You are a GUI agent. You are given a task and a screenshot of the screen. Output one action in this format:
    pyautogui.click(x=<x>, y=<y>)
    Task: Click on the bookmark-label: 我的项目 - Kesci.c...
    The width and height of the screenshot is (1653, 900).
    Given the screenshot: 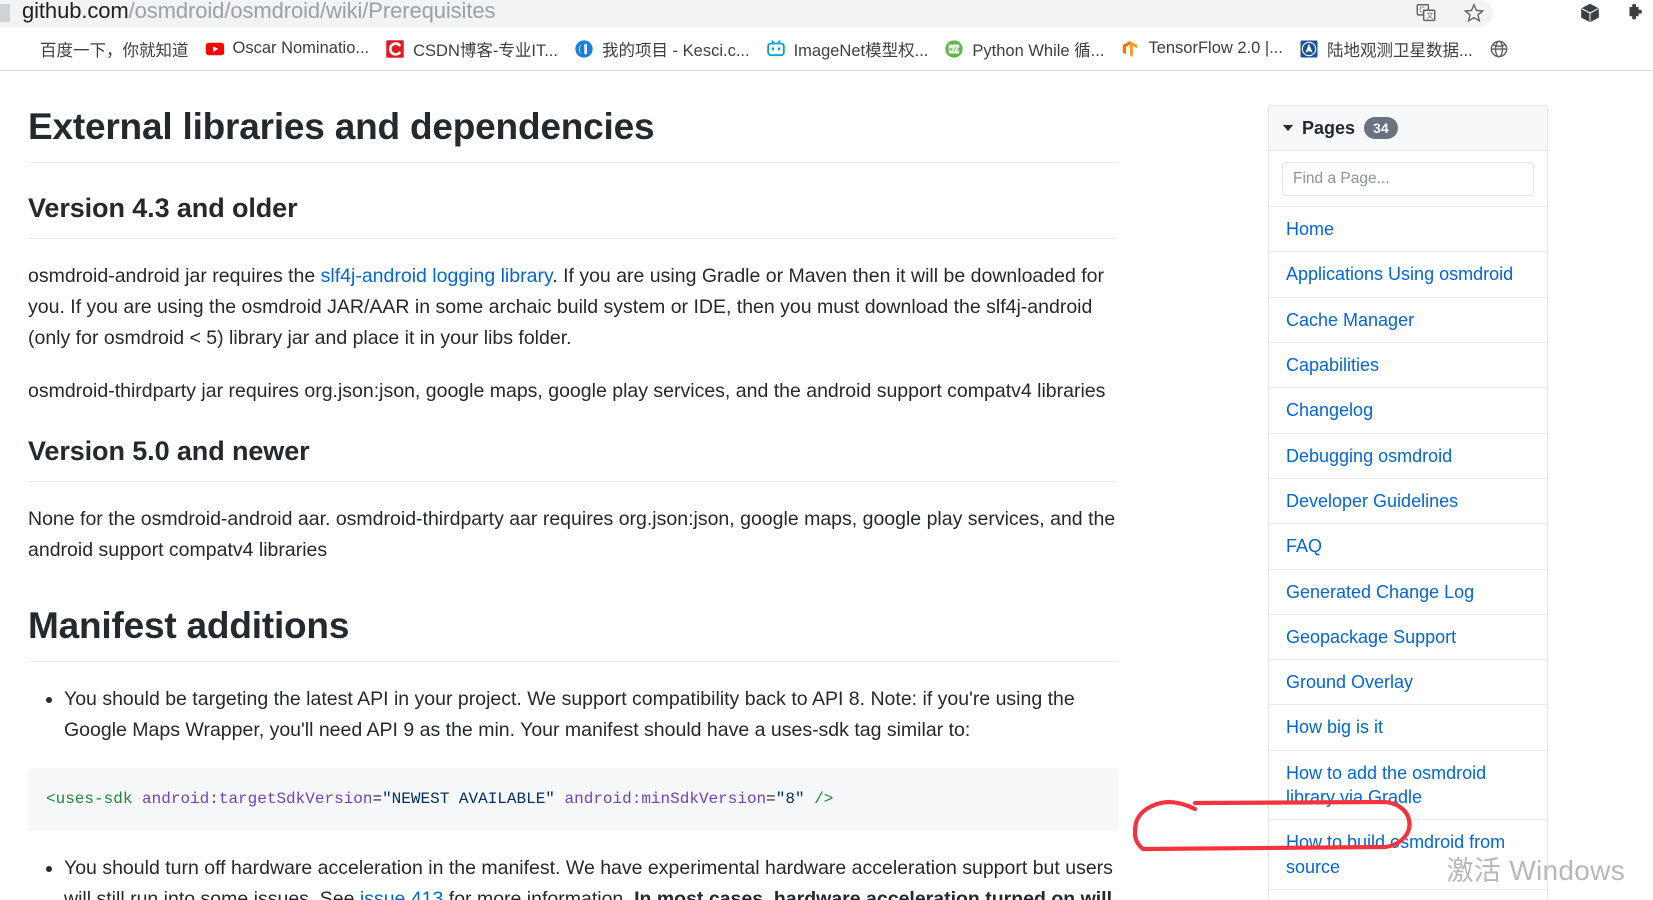 What is the action you would take?
    pyautogui.click(x=675, y=50)
    